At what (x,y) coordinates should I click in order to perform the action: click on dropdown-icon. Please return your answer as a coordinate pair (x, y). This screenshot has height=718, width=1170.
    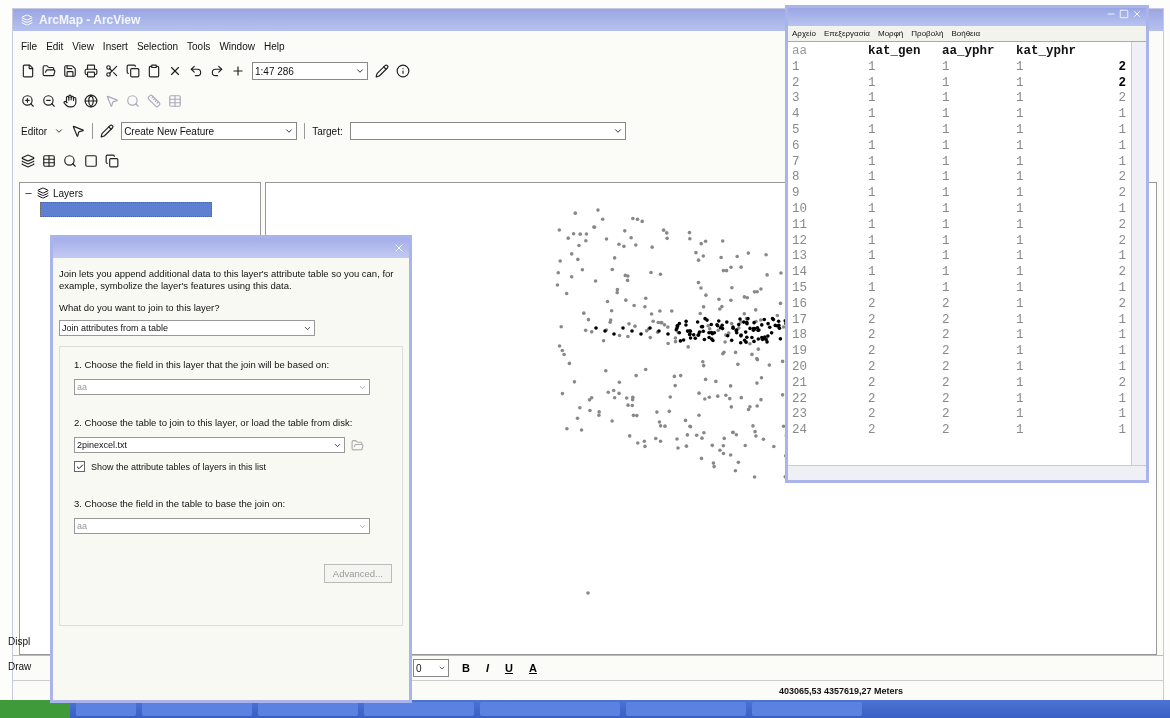
    Looking at the image, I should click on (442, 668).